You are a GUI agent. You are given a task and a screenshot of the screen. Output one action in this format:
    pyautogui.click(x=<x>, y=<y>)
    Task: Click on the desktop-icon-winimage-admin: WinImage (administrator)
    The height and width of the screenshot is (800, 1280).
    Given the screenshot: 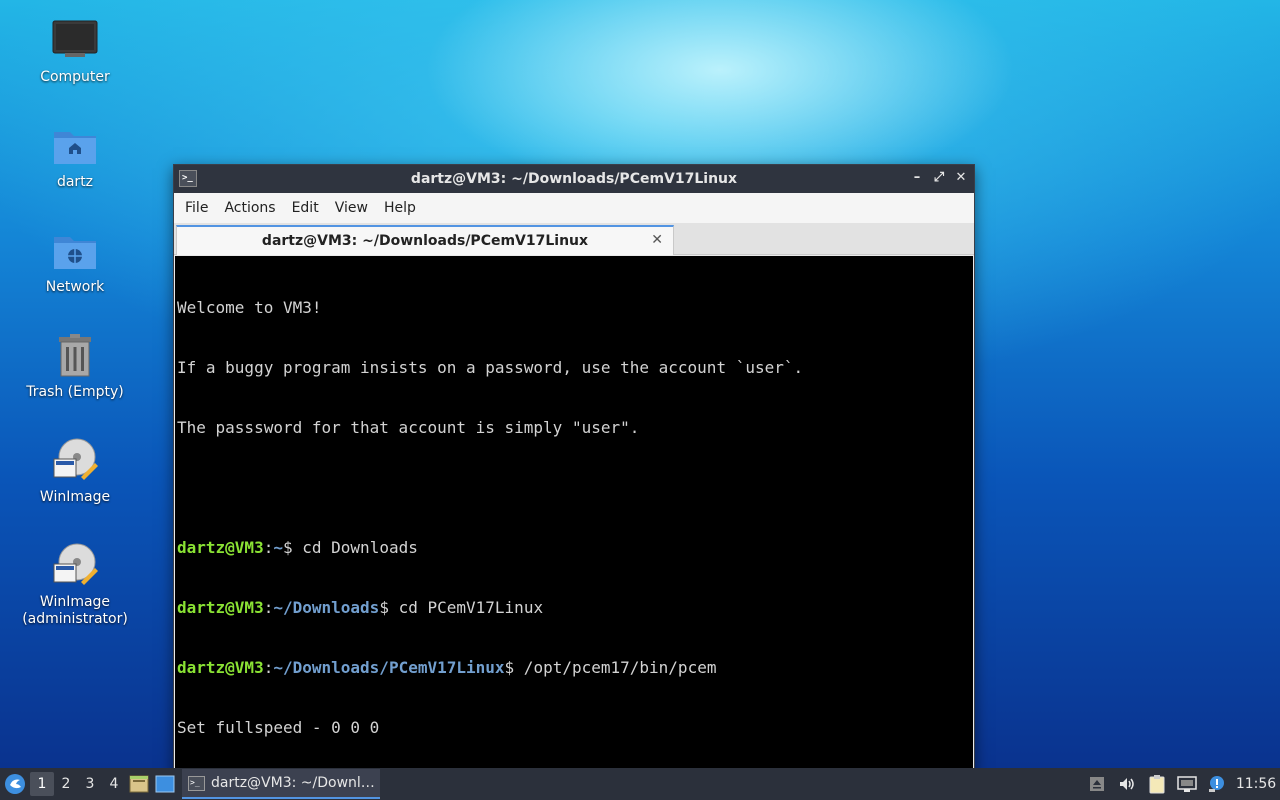 What is the action you would take?
    pyautogui.click(x=75, y=585)
    